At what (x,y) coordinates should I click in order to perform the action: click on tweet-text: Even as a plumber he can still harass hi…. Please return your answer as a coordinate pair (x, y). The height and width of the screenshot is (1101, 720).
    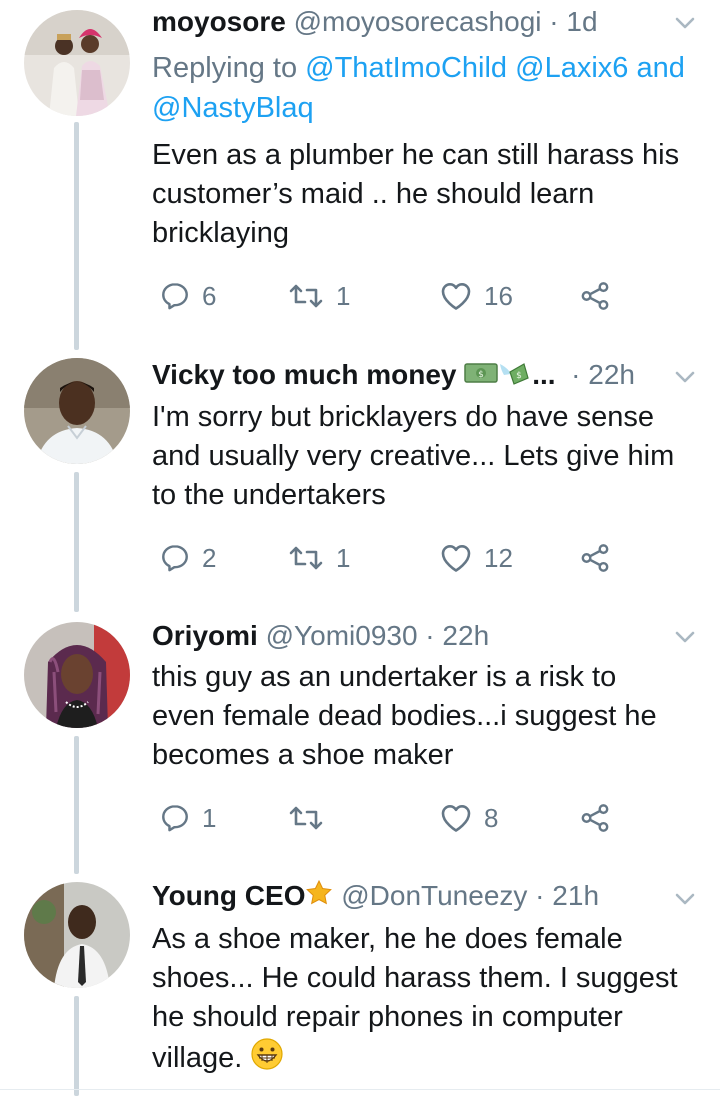
    Looking at the image, I should click on (416, 194).